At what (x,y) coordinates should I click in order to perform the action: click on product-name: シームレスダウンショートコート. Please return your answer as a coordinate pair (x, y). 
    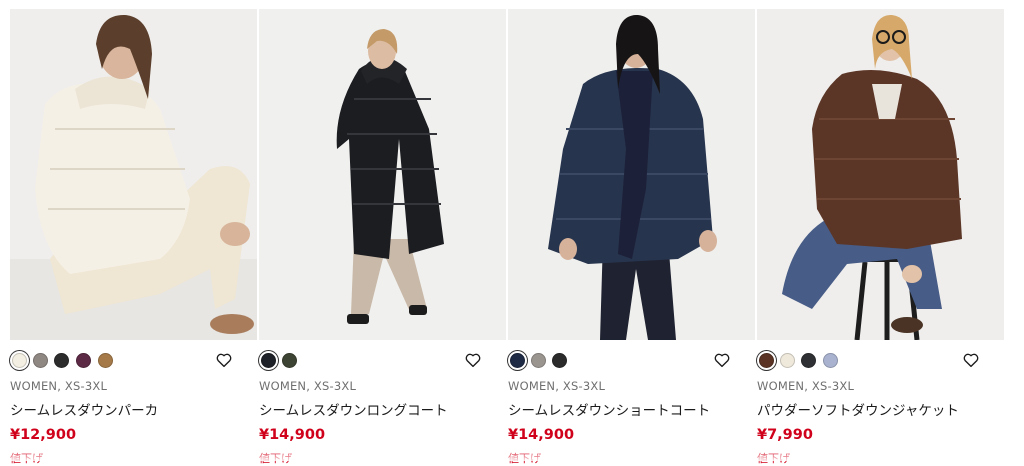
    Looking at the image, I should click on (609, 409).